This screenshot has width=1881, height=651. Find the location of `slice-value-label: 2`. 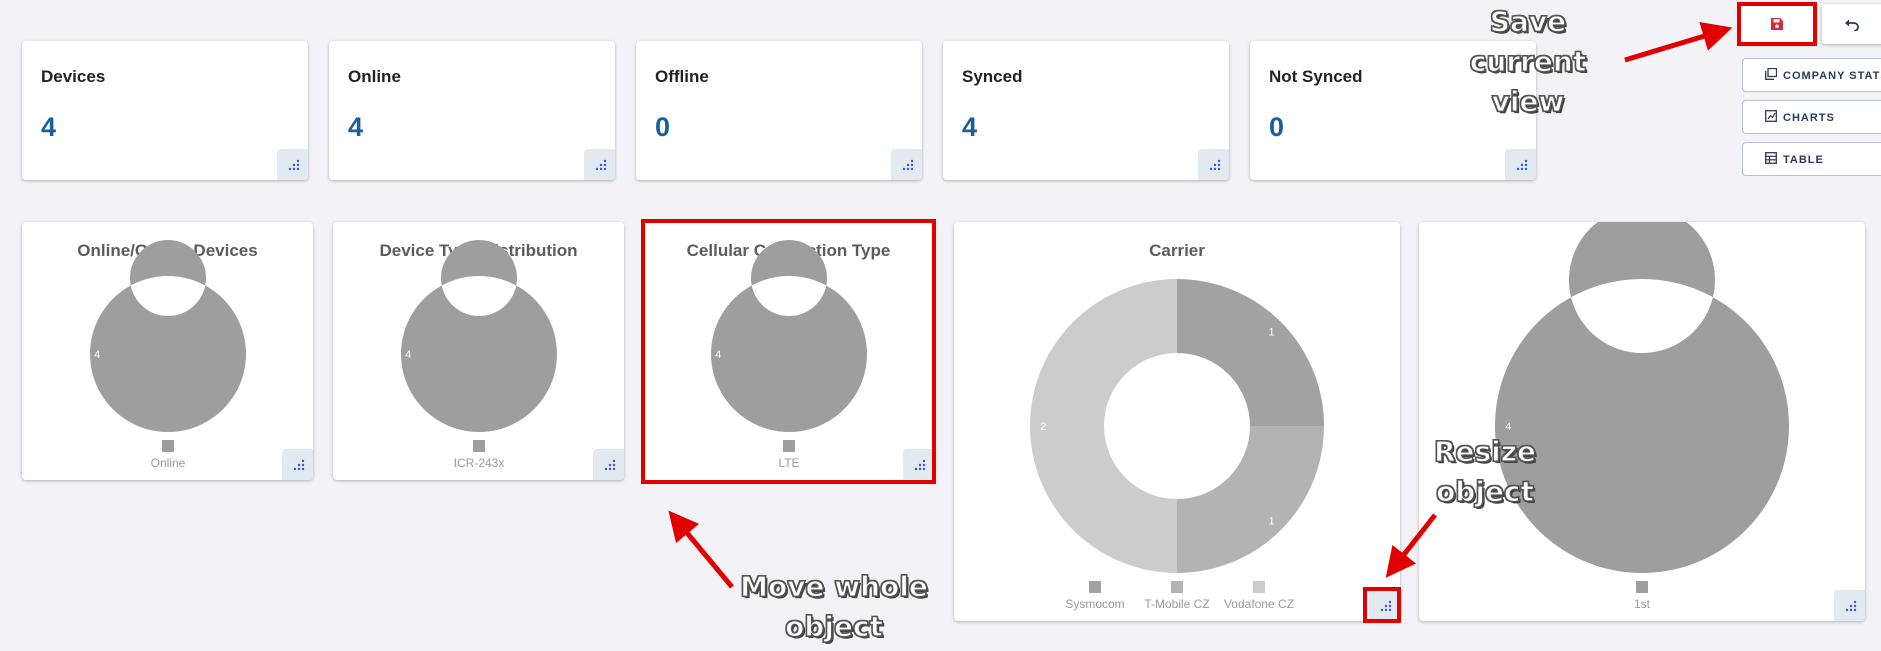

slice-value-label: 2 is located at coordinates (1043, 427).